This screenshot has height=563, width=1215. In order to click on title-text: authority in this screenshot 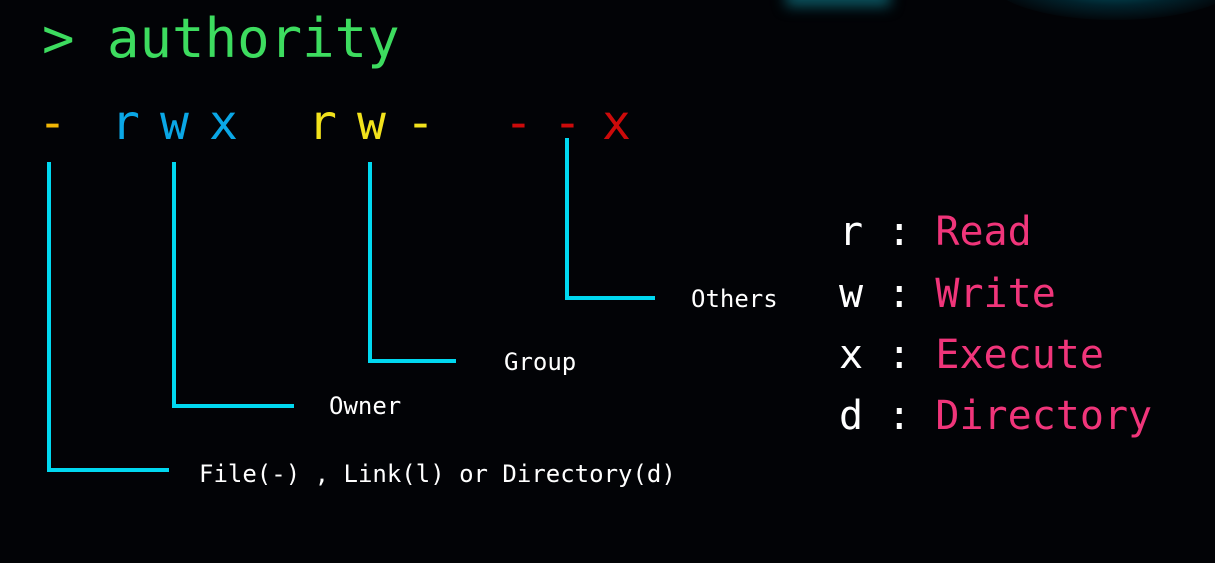, I will do `click(253, 38)`.